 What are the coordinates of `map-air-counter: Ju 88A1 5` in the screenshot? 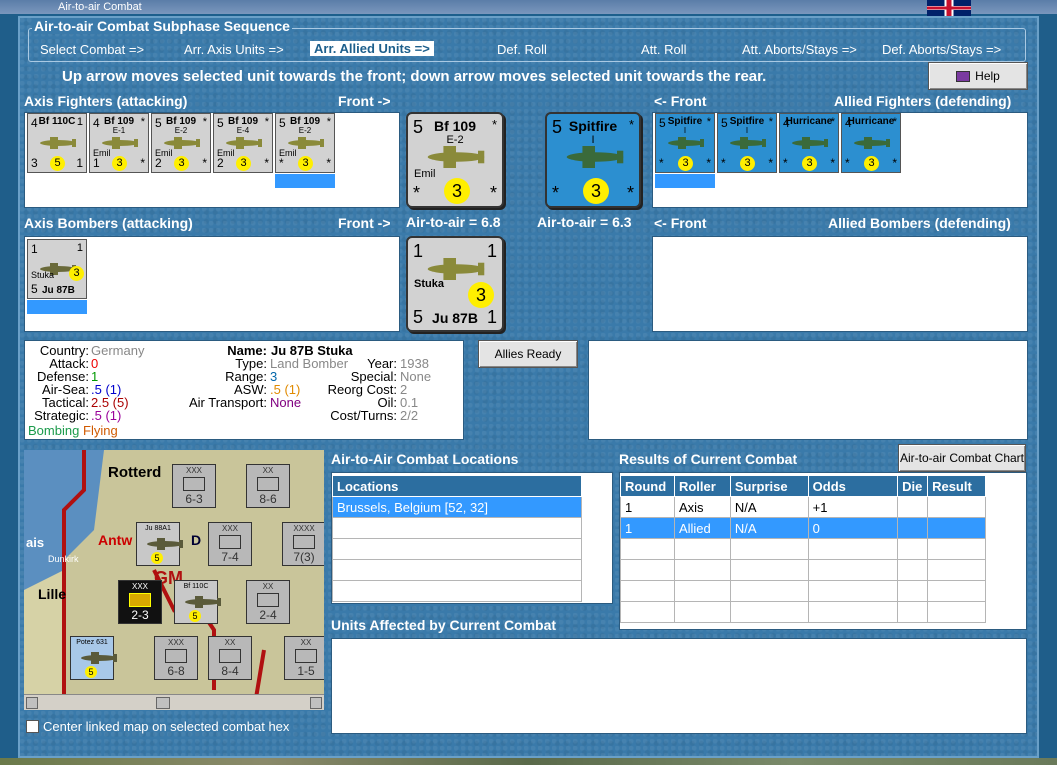 It's located at (159, 544).